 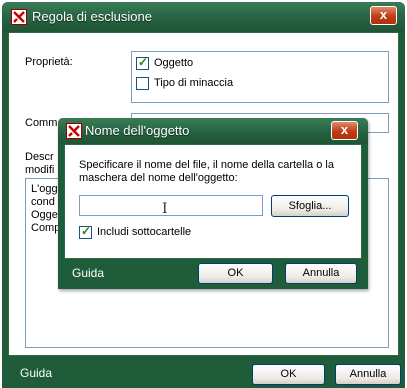 I want to click on description-line: Comp, so click(x=46, y=228).